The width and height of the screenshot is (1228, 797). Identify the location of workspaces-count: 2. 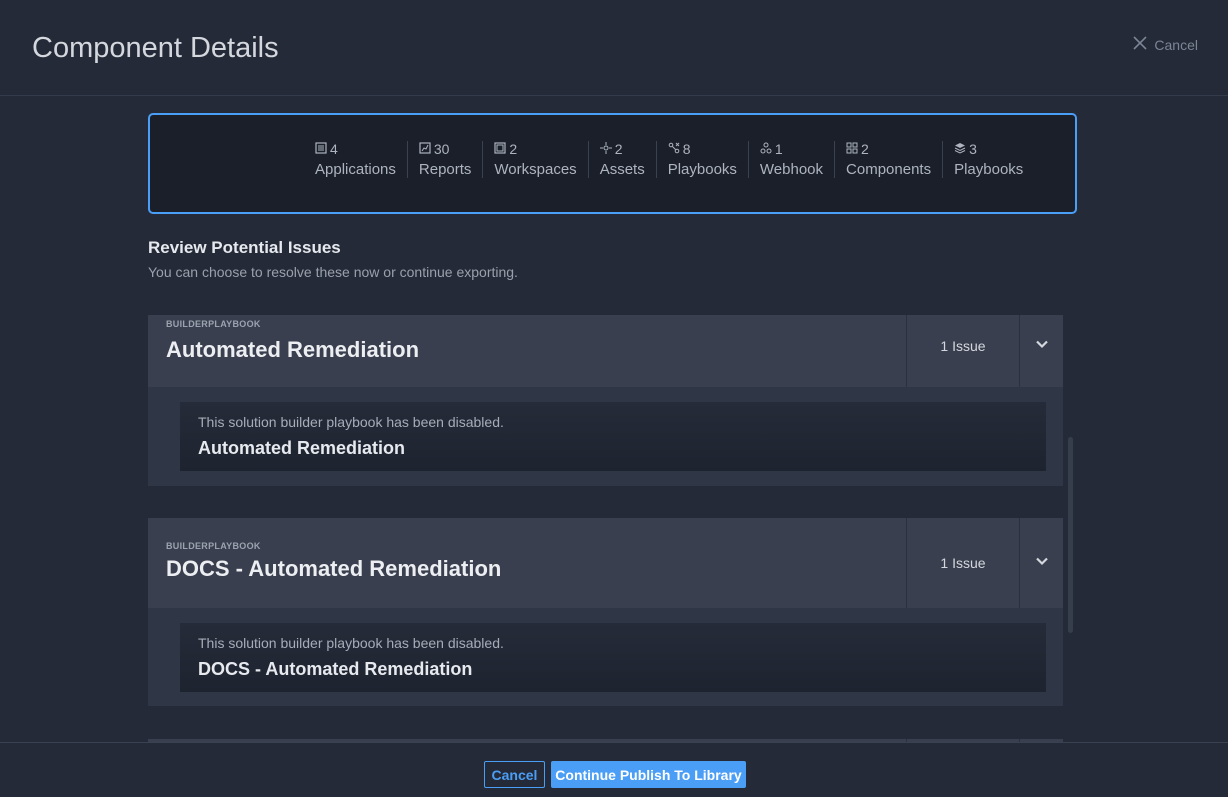
(513, 149).